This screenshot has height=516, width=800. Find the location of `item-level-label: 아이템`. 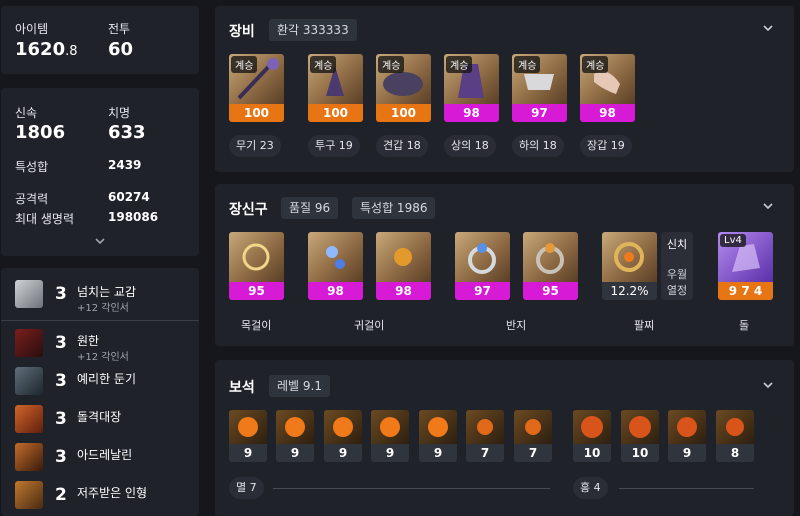

item-level-label: 아이템 is located at coordinates (32, 29).